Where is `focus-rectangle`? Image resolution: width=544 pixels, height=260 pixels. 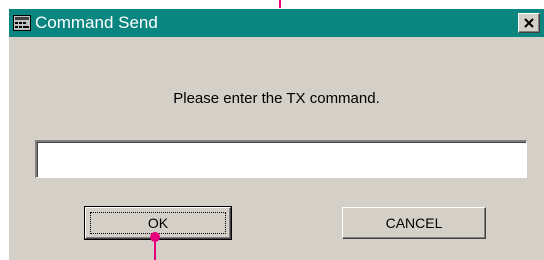
focus-rectangle is located at coordinates (158, 223).